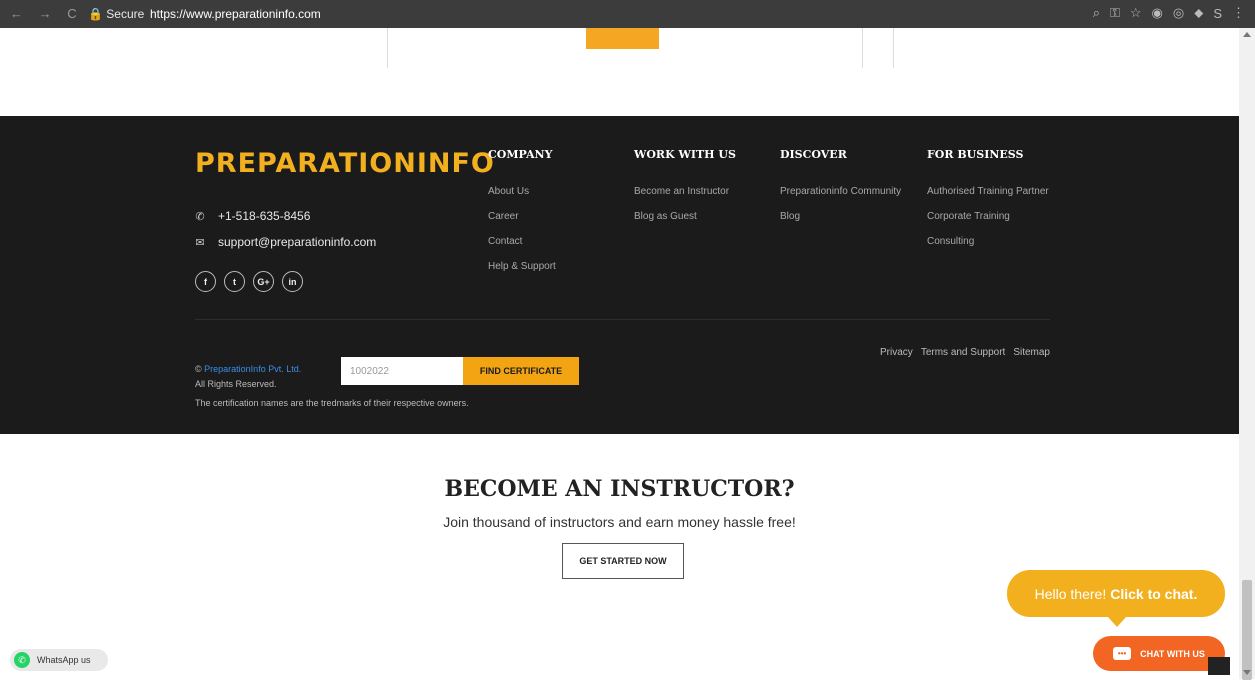 The image size is (1255, 680). I want to click on social-links: f t G+ in, so click(249, 281).